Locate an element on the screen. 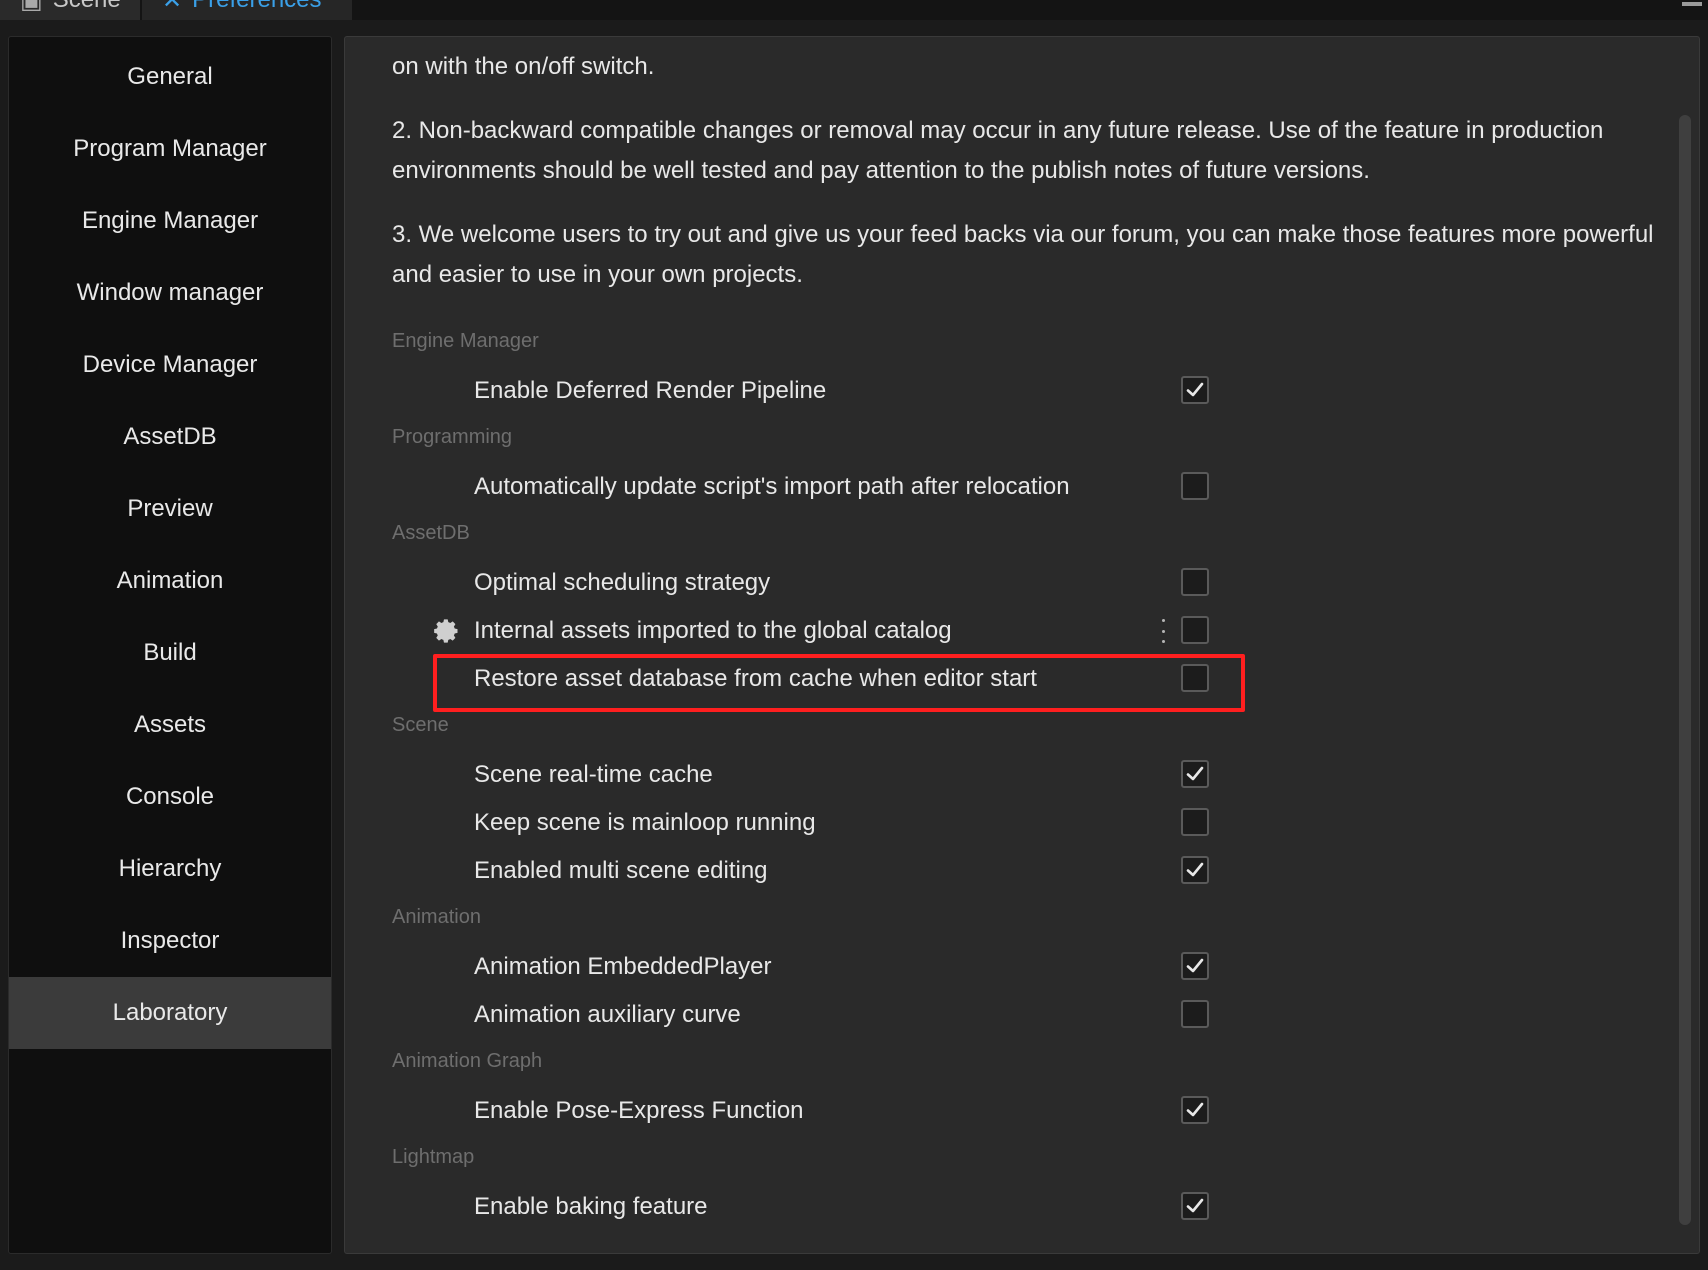 Image resolution: width=1708 pixels, height=1270 pixels. sidebar-item-program-manager: Program Manager is located at coordinates (170, 149).